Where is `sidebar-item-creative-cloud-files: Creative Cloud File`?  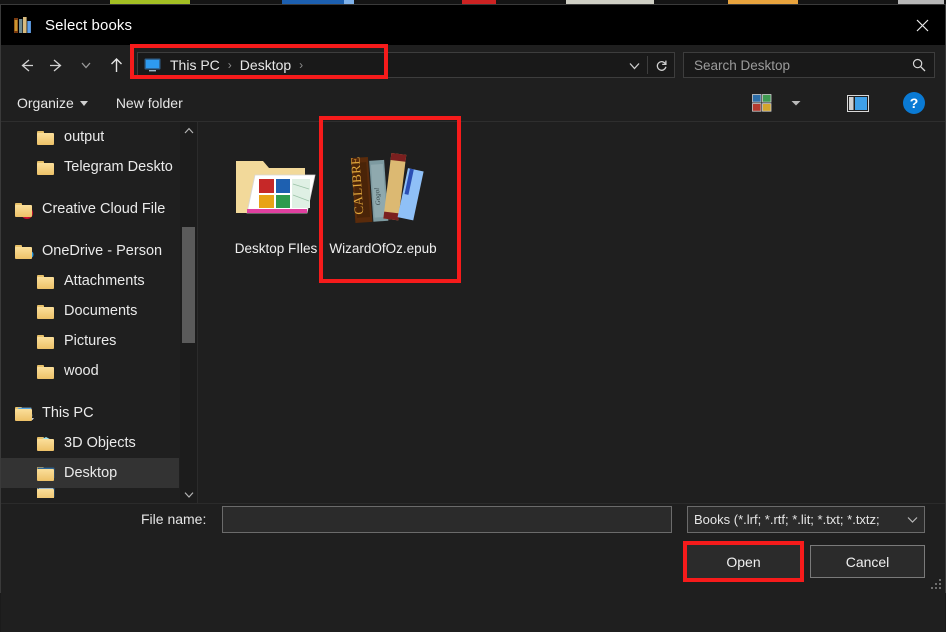
sidebar-item-creative-cloud-files: Creative Cloud File is located at coordinates (90, 209).